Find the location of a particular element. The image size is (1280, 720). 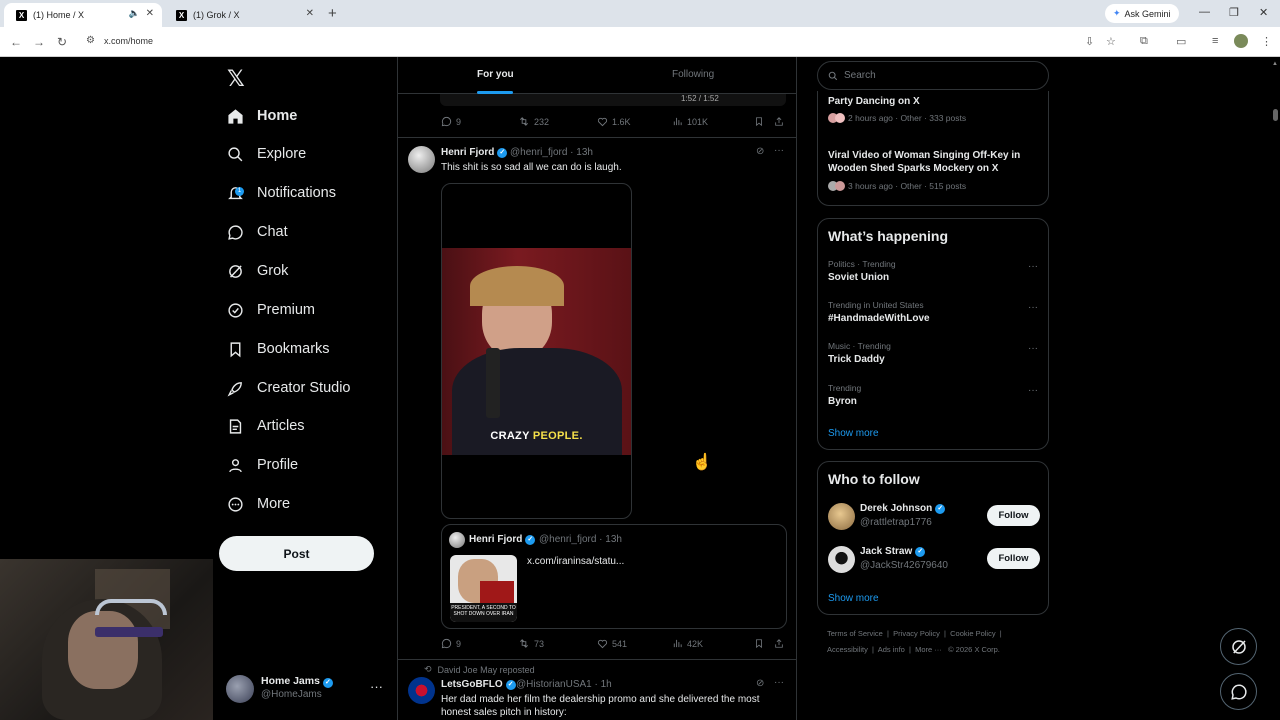

news-item-title: Party Dancing on X is located at coordinates (934, 101).